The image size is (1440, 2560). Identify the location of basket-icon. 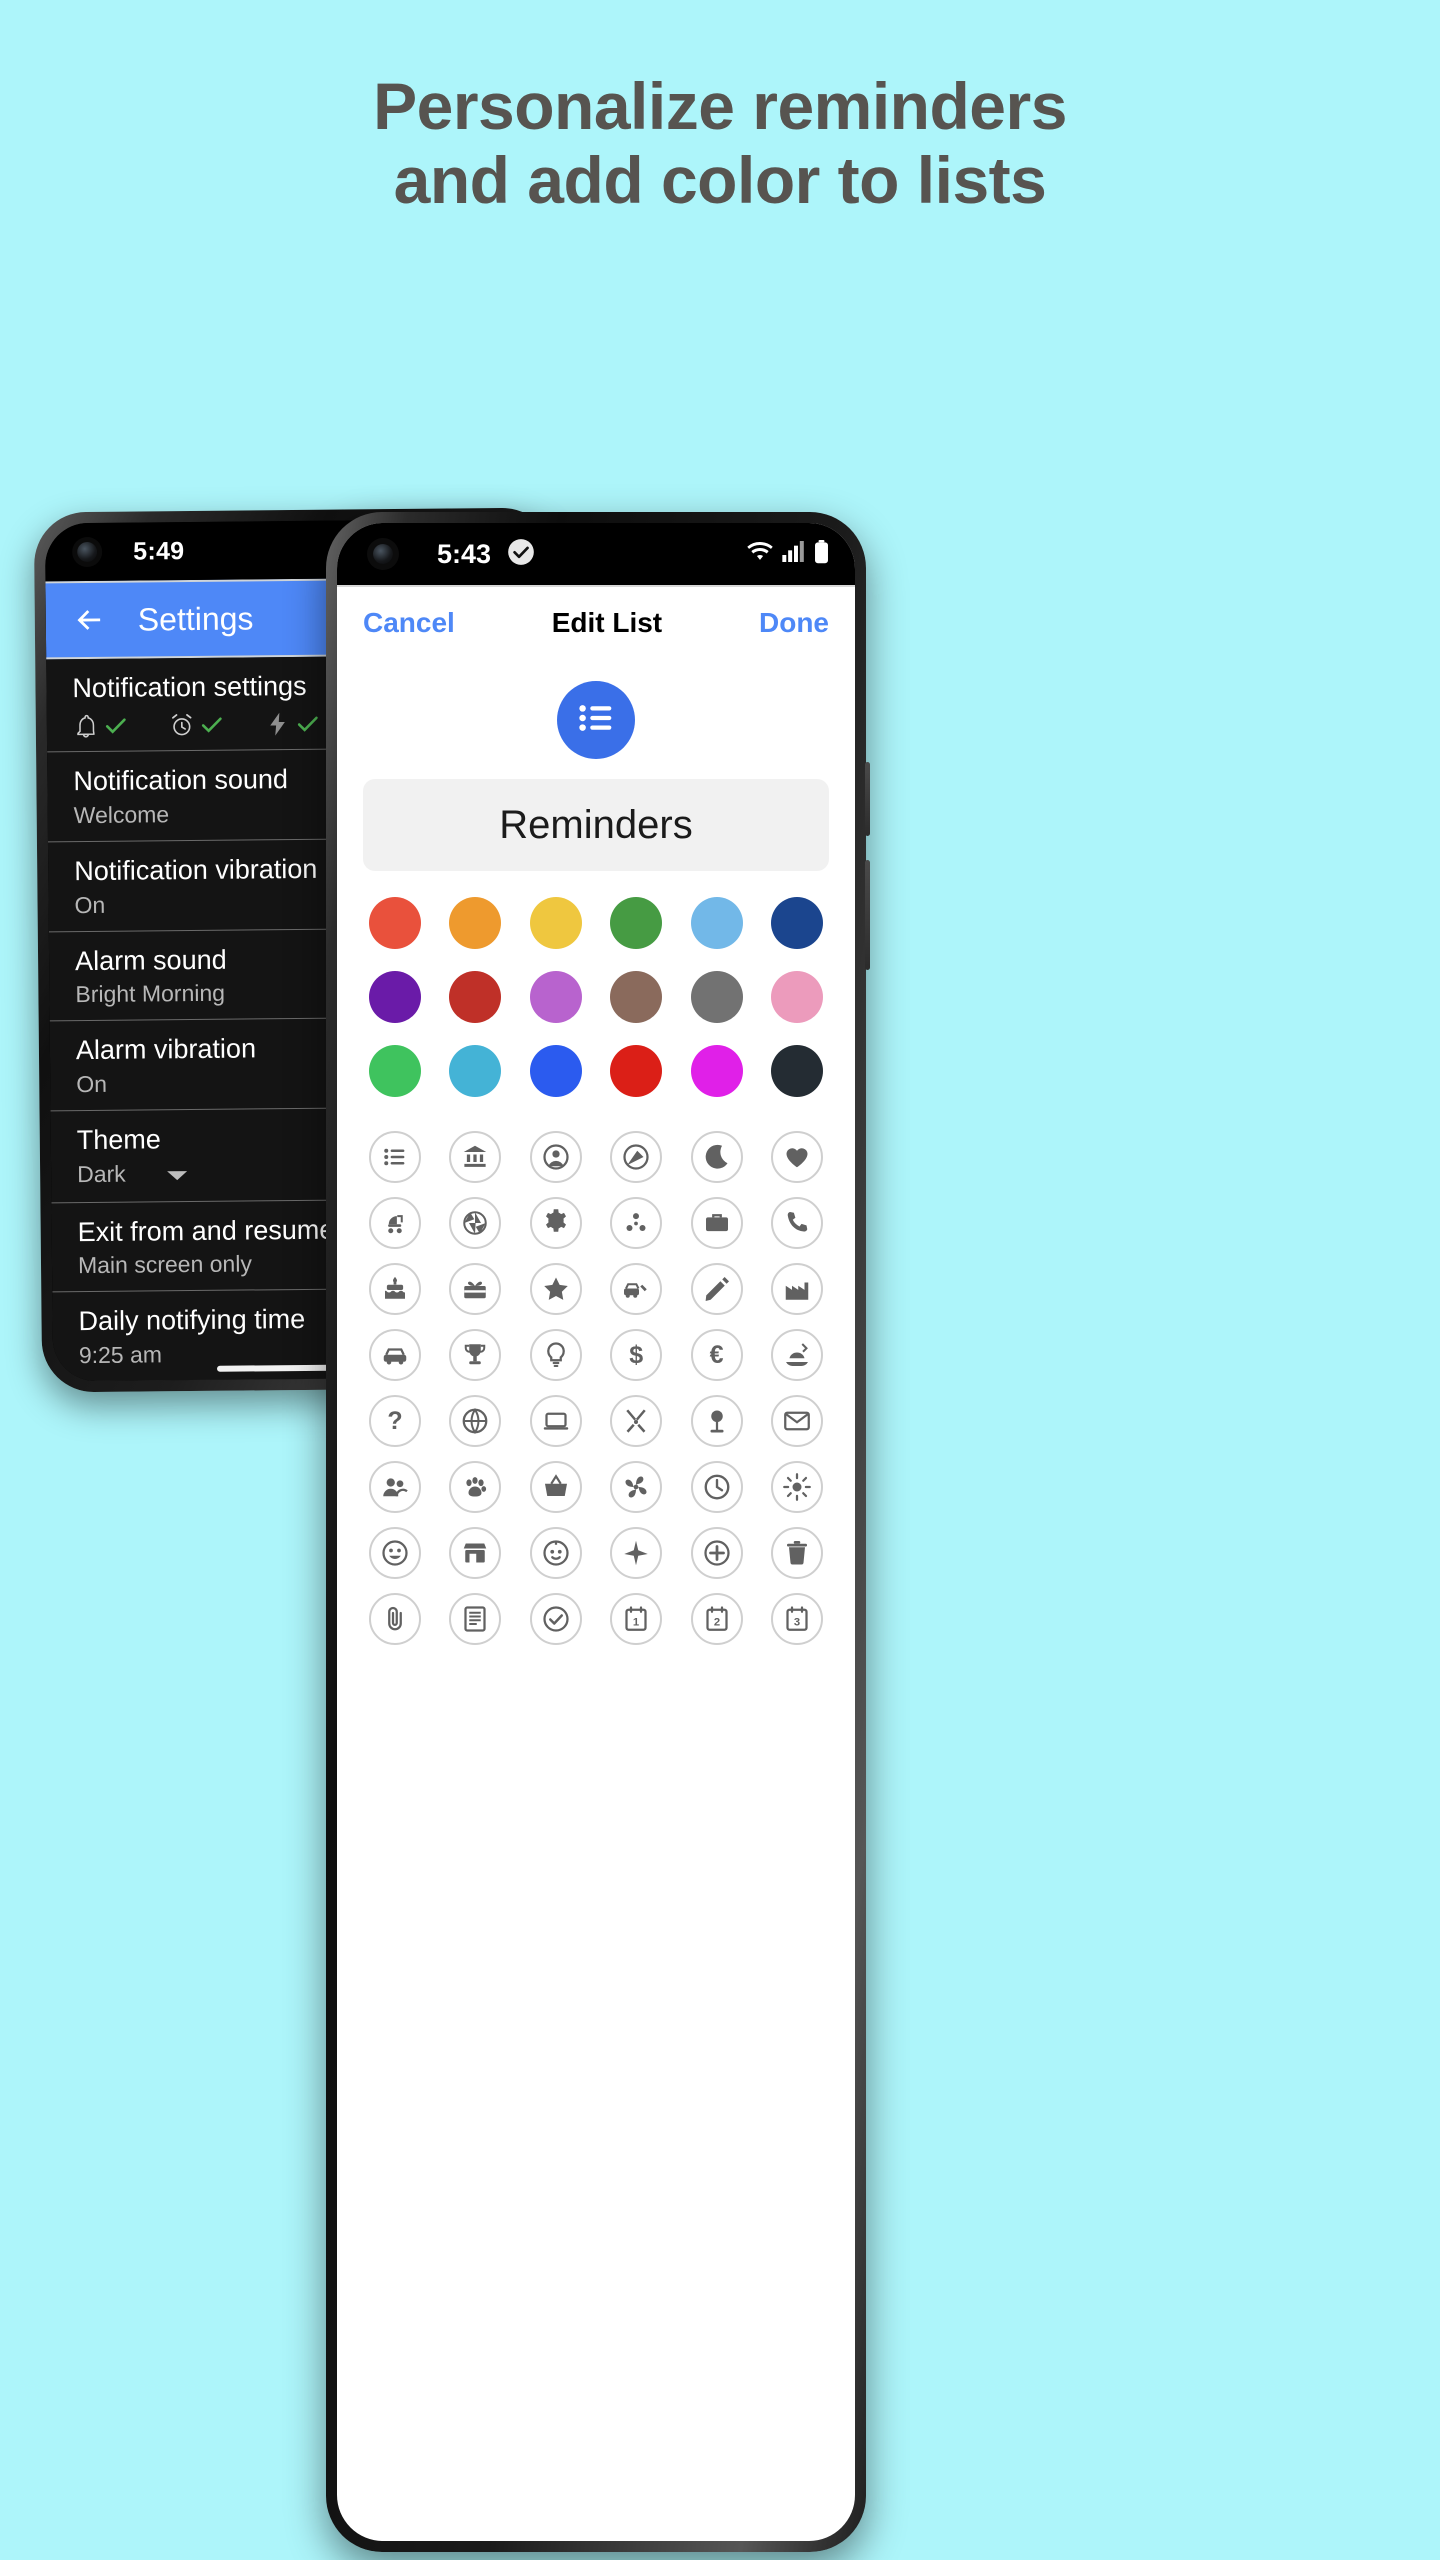
(555, 1487).